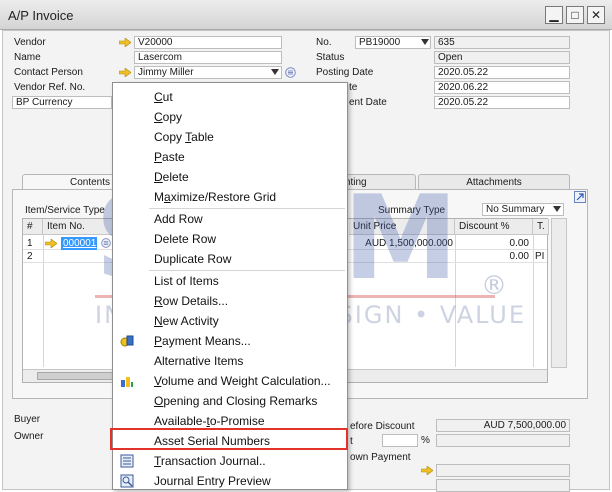 This screenshot has width=612, height=492. Describe the element at coordinates (50, 87) in the screenshot. I see `vendor-ref-label: Vendor Ref. No.` at that location.